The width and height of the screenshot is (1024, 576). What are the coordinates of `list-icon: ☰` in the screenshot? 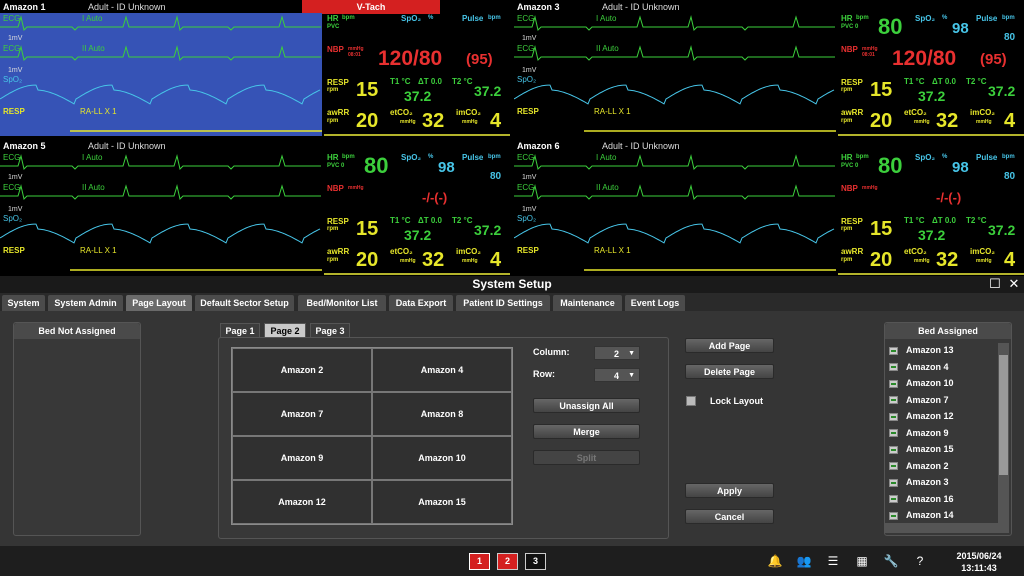 It's located at (833, 561).